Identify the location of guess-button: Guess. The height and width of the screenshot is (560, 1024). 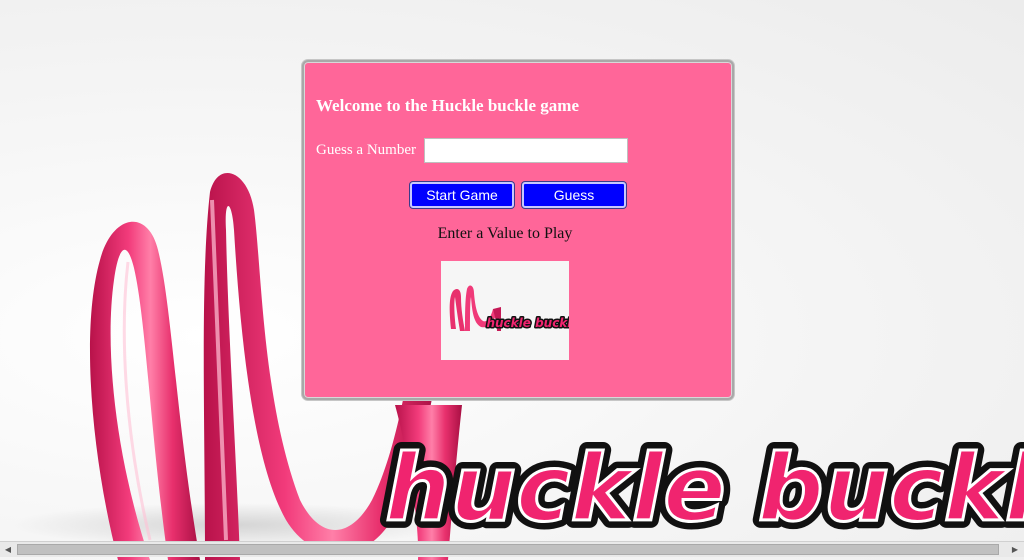
(574, 195).